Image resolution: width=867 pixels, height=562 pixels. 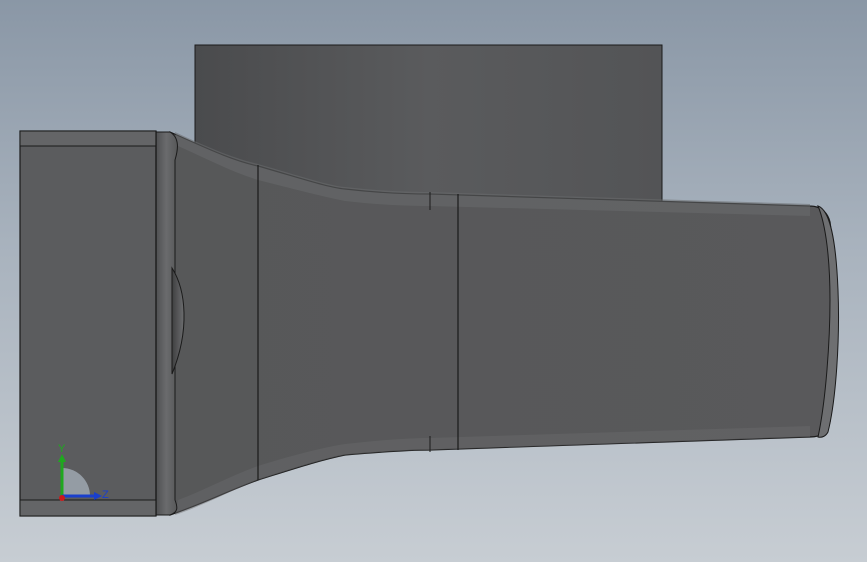 I want to click on triad-y-label: Y, so click(x=62, y=449).